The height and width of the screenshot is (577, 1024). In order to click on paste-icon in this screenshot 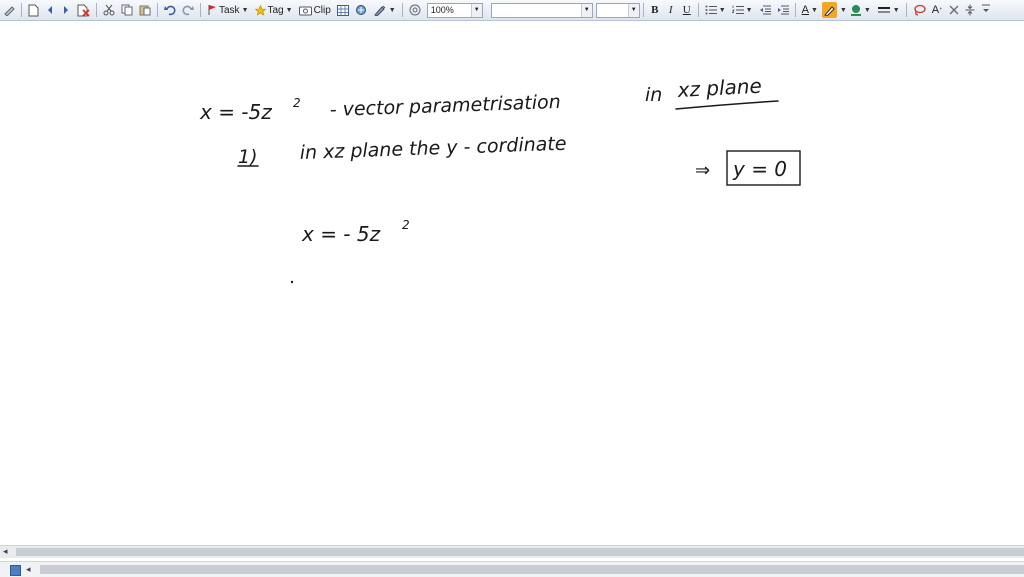, I will do `click(145, 10)`.